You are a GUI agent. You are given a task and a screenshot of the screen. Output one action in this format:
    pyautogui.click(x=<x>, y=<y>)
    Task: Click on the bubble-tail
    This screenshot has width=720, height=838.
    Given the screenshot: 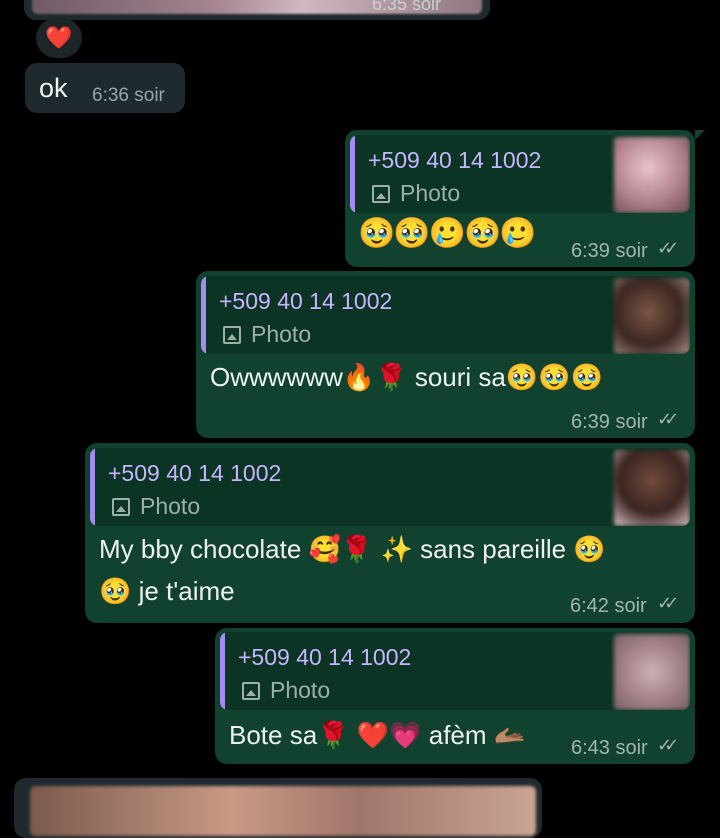 What is the action you would take?
    pyautogui.click(x=700, y=135)
    